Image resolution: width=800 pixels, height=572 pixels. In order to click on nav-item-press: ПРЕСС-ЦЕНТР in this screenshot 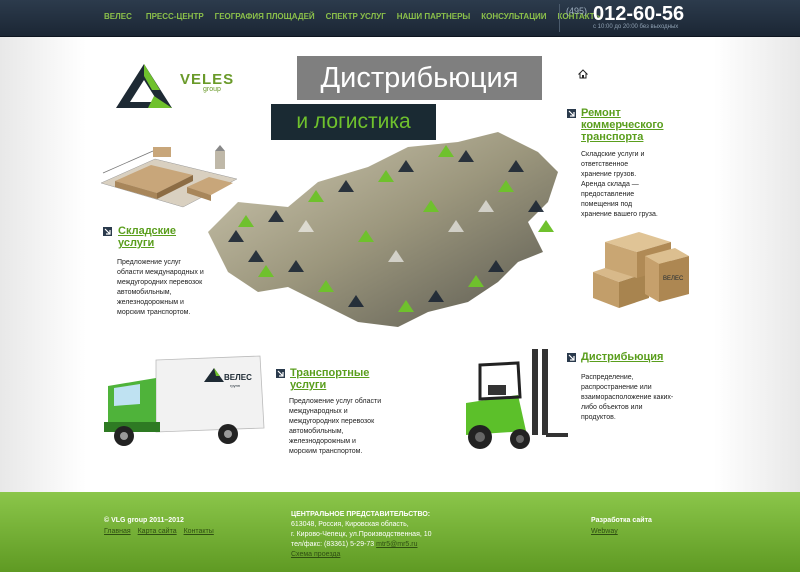, I will do `click(175, 16)`.